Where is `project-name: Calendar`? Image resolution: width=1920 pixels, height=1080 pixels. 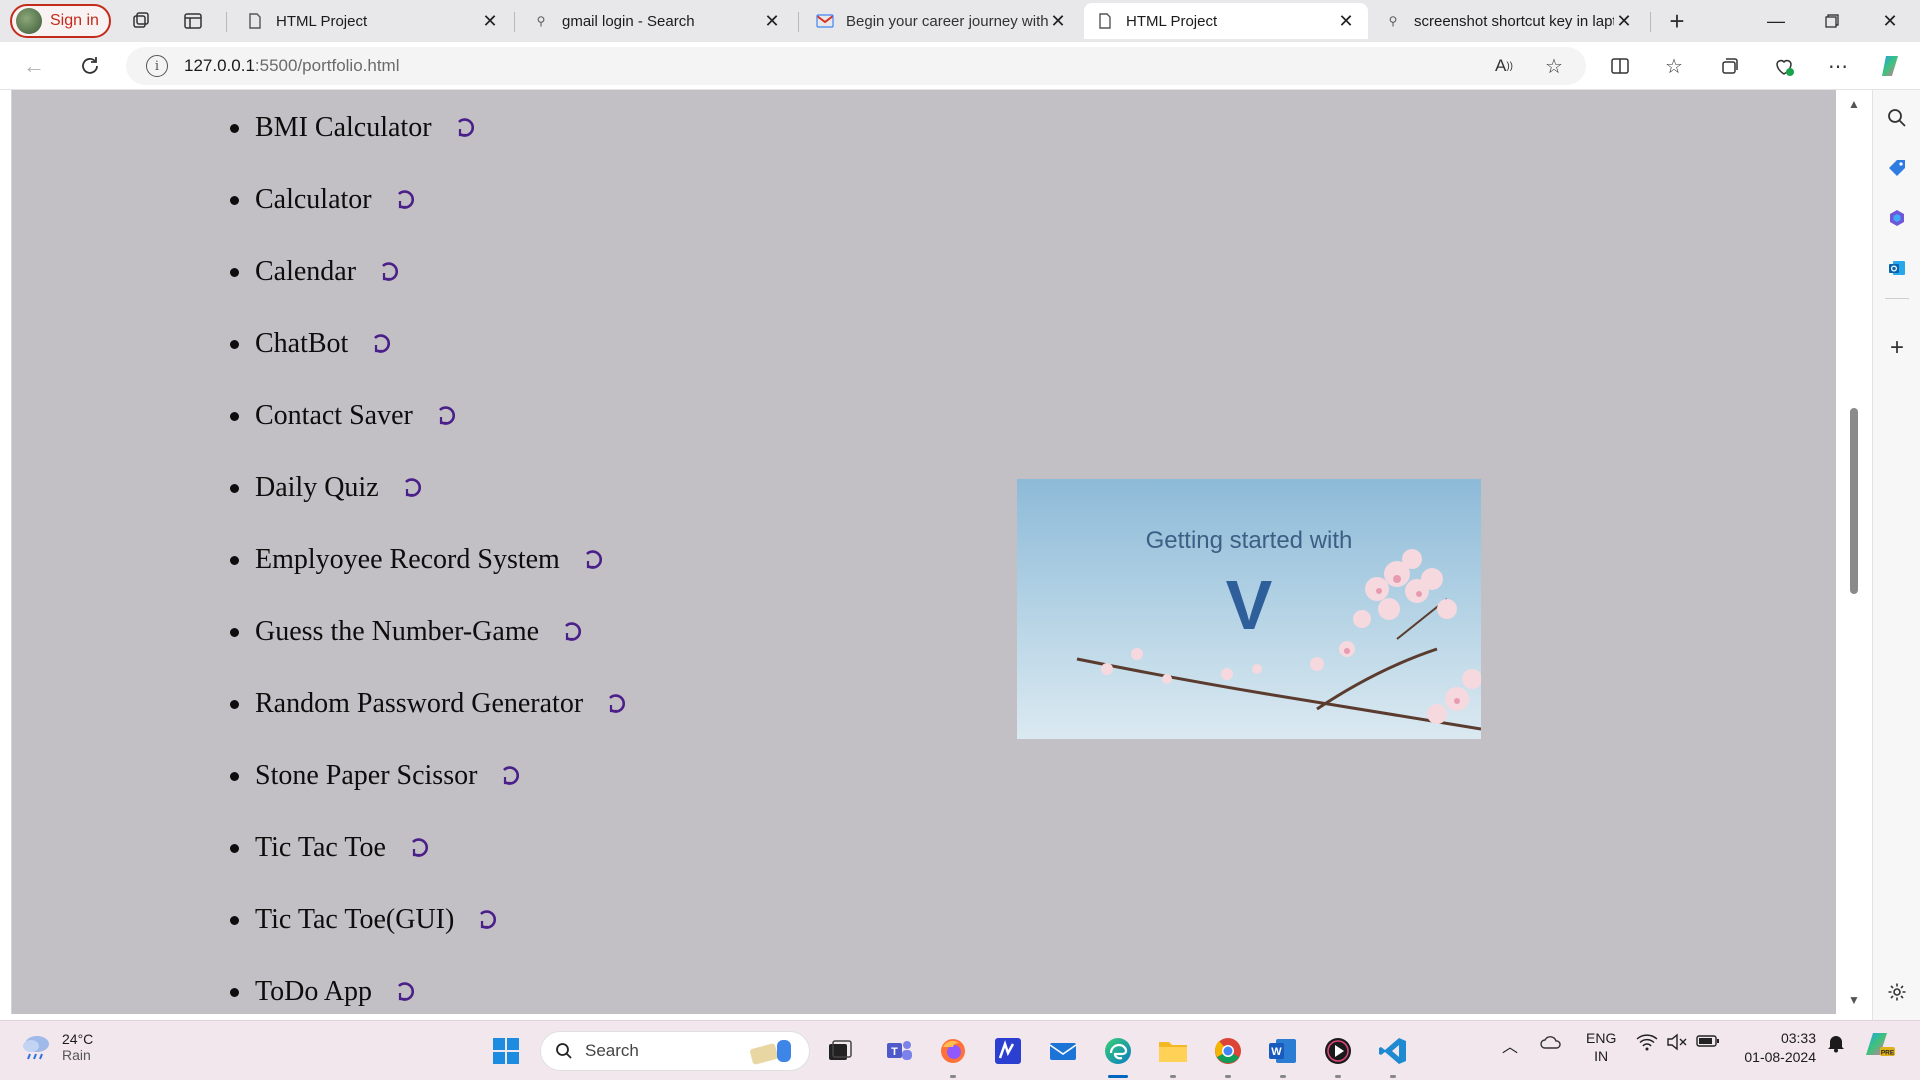
project-name: Calendar is located at coordinates (306, 271).